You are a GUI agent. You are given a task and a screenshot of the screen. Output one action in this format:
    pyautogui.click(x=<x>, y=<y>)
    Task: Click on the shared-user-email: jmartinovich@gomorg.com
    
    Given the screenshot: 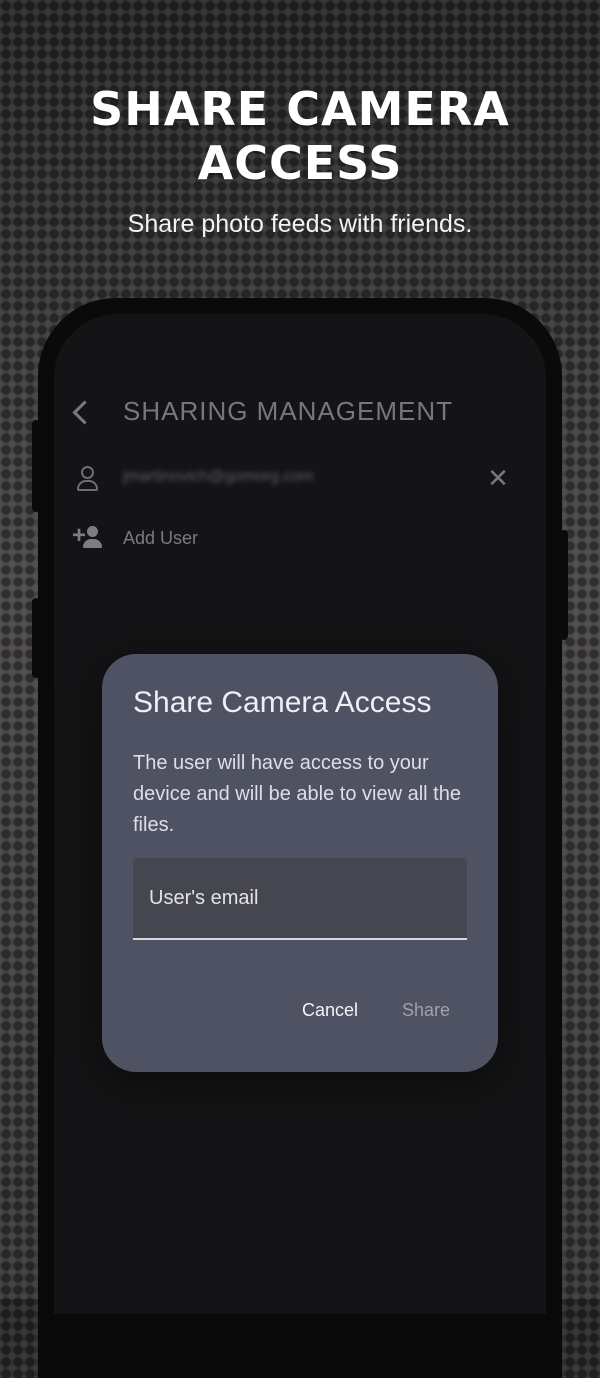 What is the action you would take?
    pyautogui.click(x=218, y=476)
    